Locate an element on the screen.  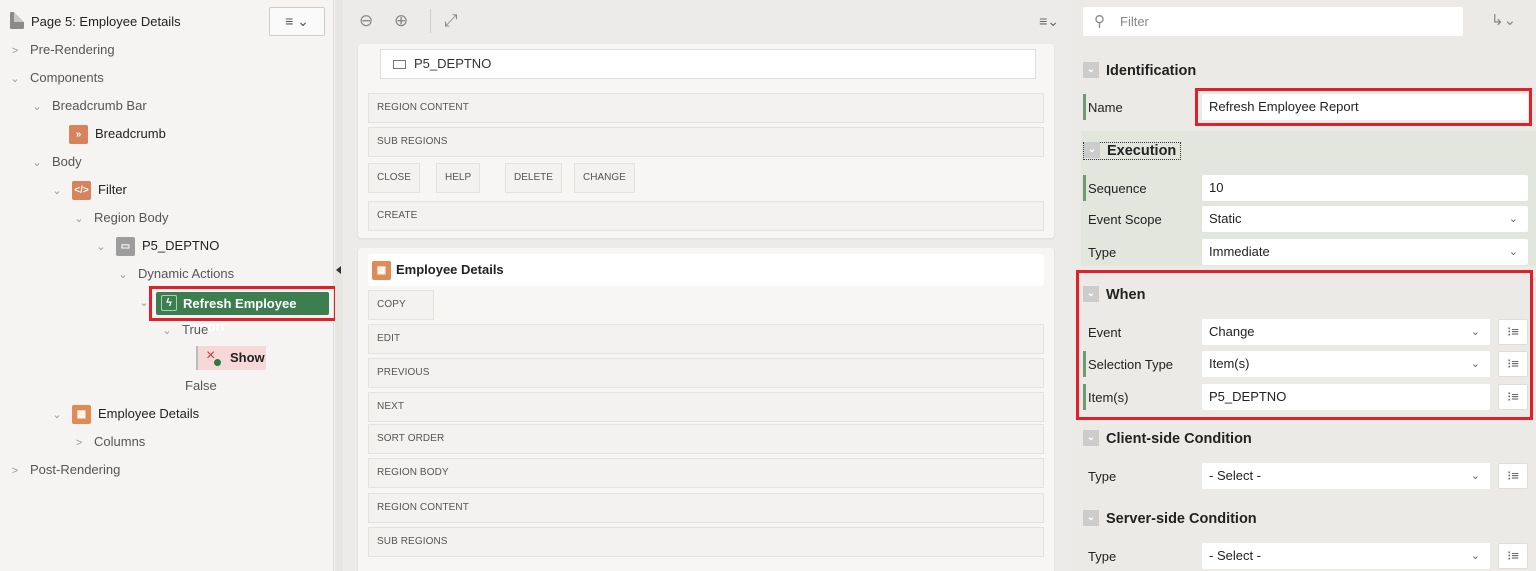
tree-node-region-body: ⌄ Region Body is located at coordinates (120, 218).